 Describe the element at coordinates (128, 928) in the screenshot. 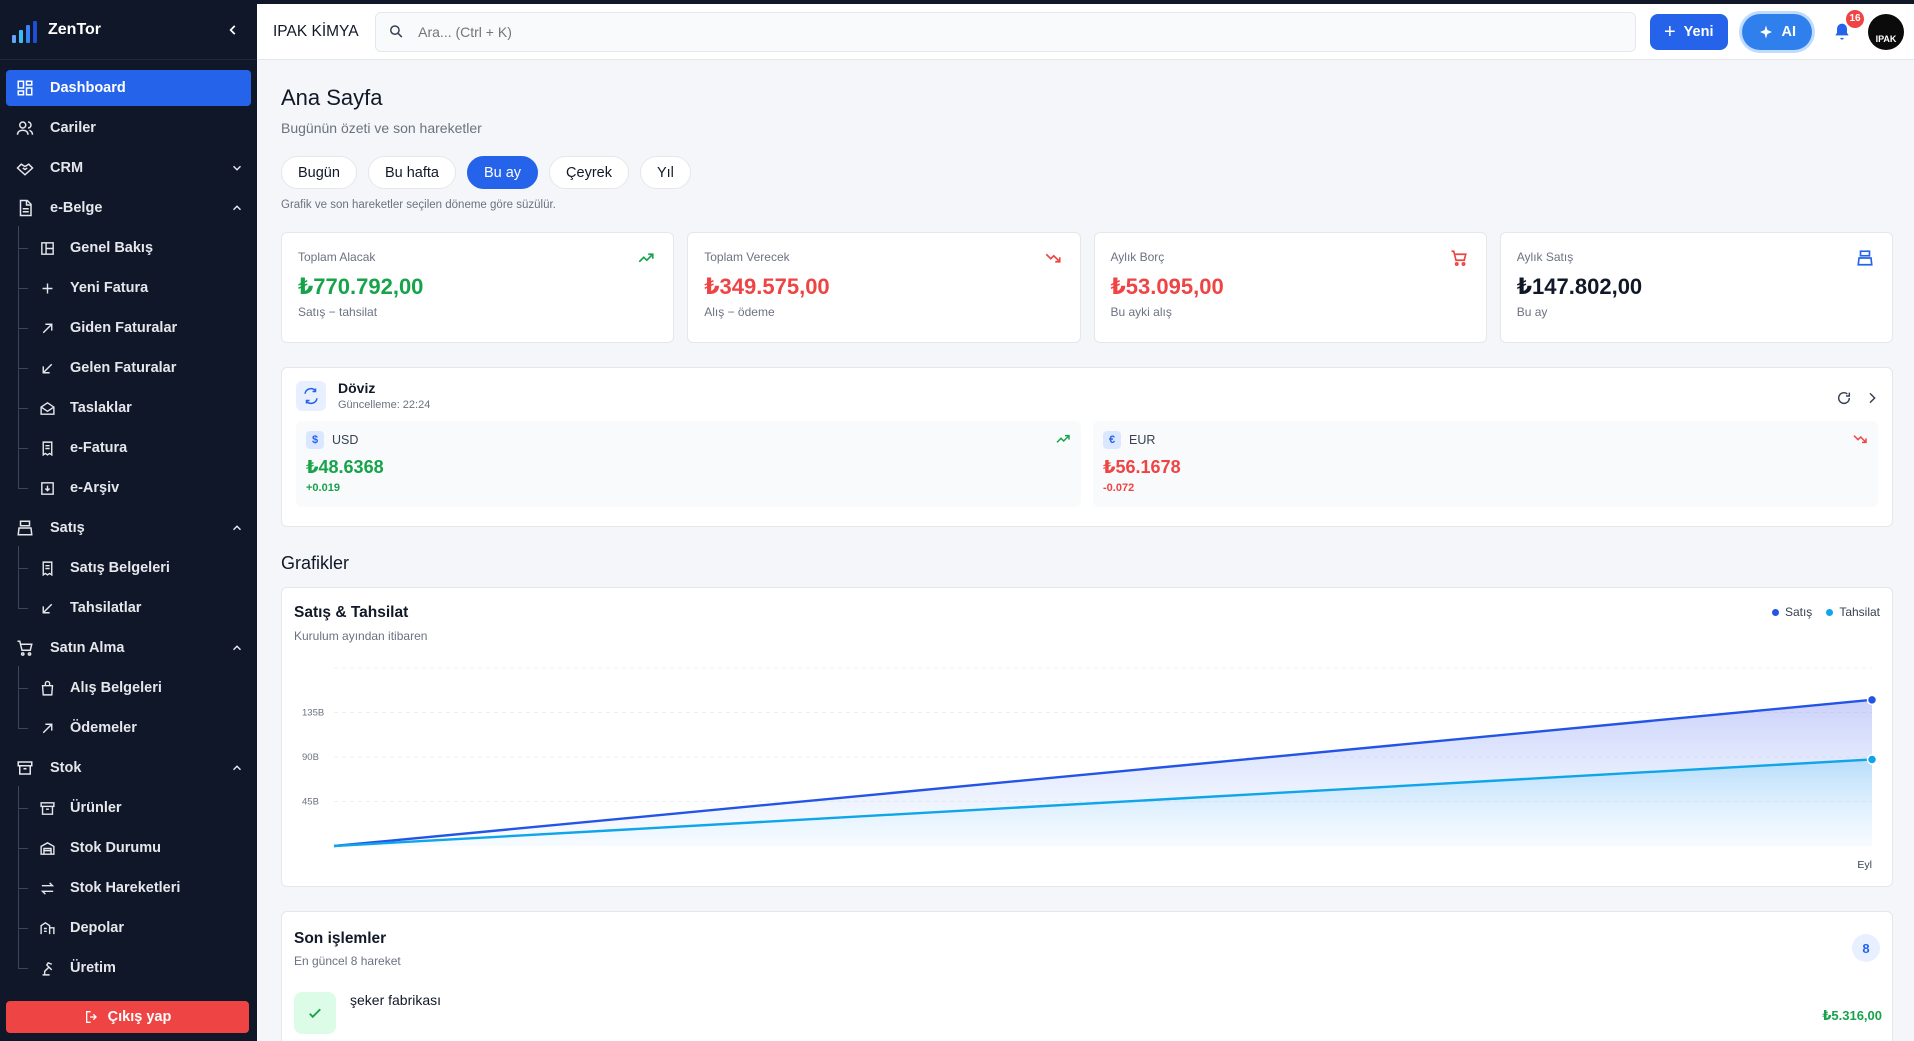

I see `sidebar-item-depolar: Depolar` at that location.